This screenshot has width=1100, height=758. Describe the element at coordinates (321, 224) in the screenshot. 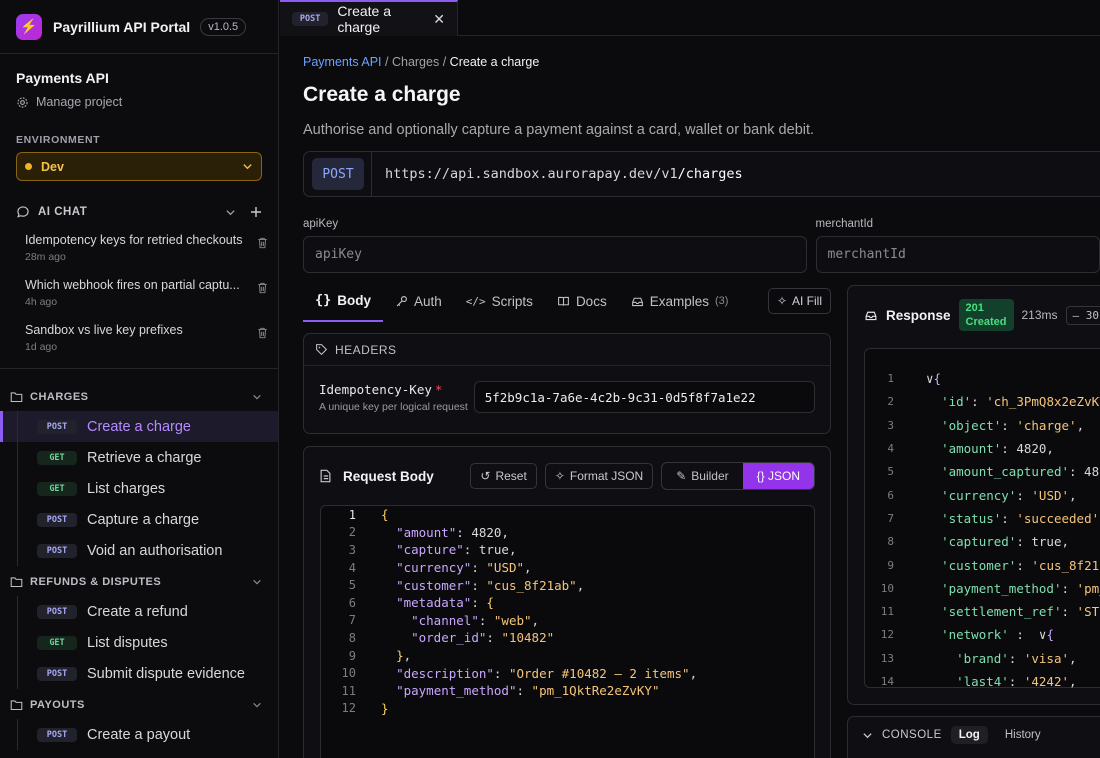

I see `apikey-label: apiKey` at that location.